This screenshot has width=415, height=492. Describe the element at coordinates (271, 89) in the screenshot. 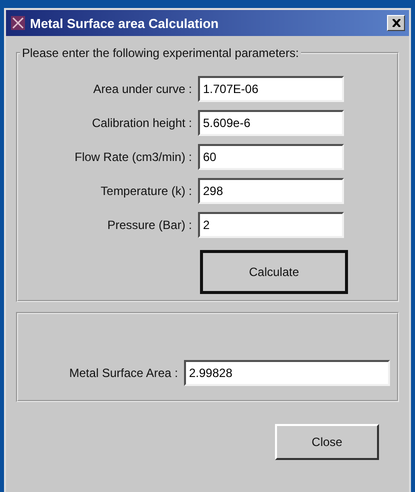

I see `input-field: 1.707E-06` at that location.